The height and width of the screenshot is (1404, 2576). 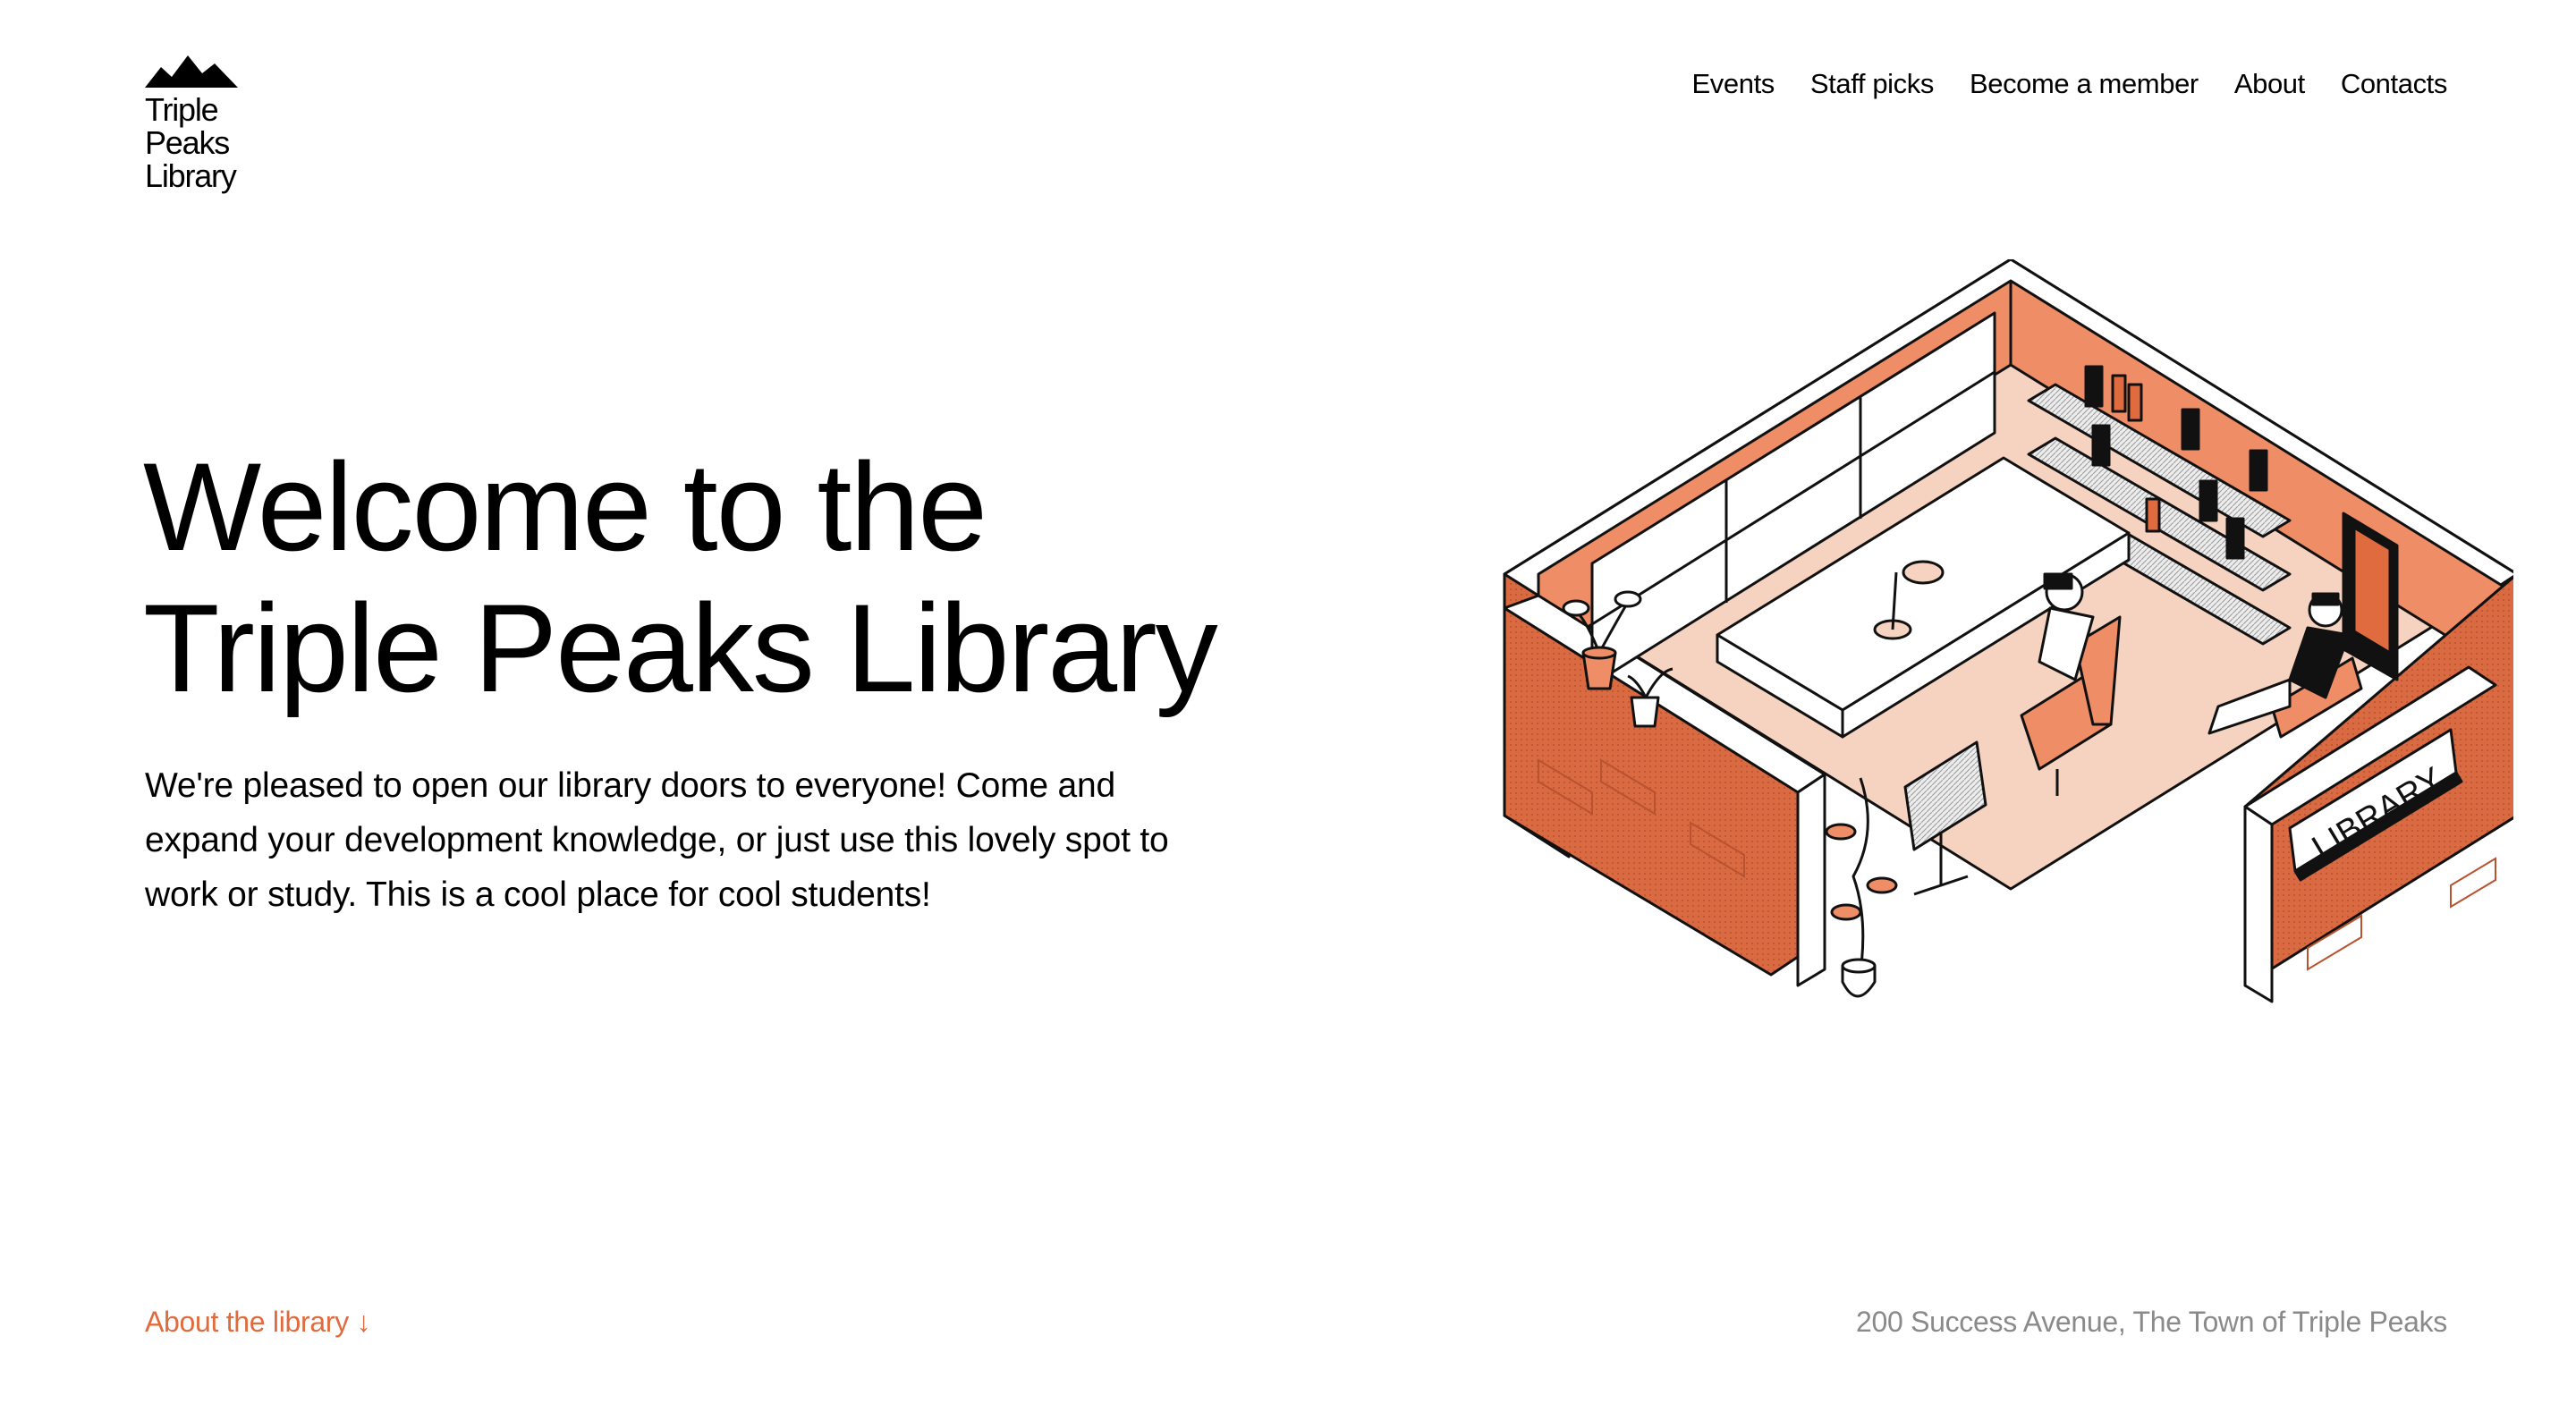 What do you see at coordinates (1872, 84) in the screenshot?
I see `nav-staff-picks: Staff picks` at bounding box center [1872, 84].